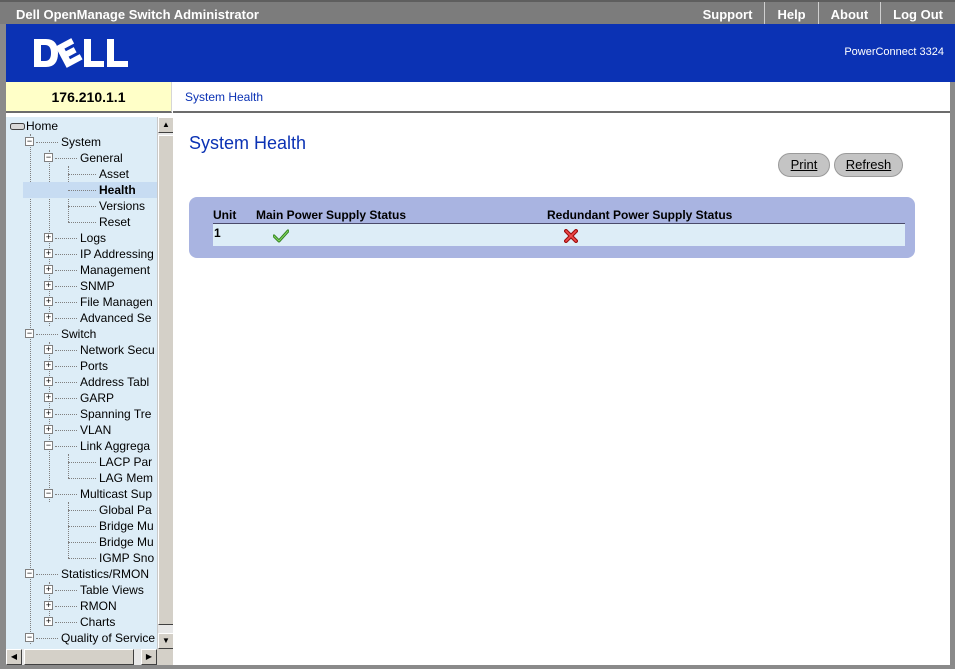 The image size is (955, 669). I want to click on tree-vertical-scrollbar: ▲ ▼, so click(165, 383).